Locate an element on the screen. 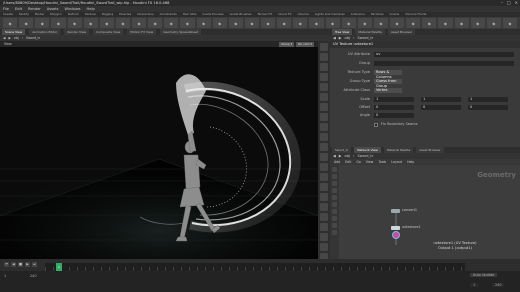 This screenshot has height=292, width=520. end-field: 240 is located at coordinates (498, 285).